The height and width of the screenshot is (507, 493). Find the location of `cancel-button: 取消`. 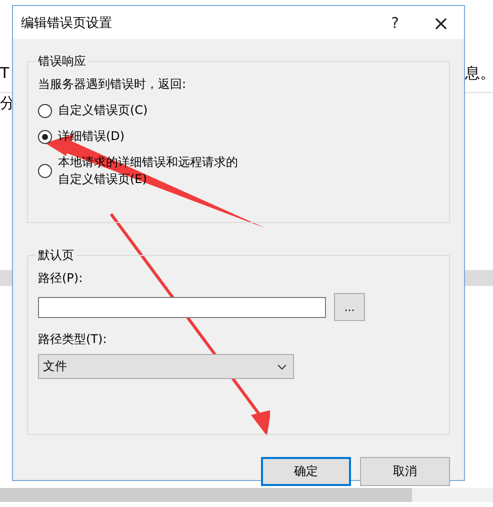

cancel-button: 取消 is located at coordinates (405, 471).